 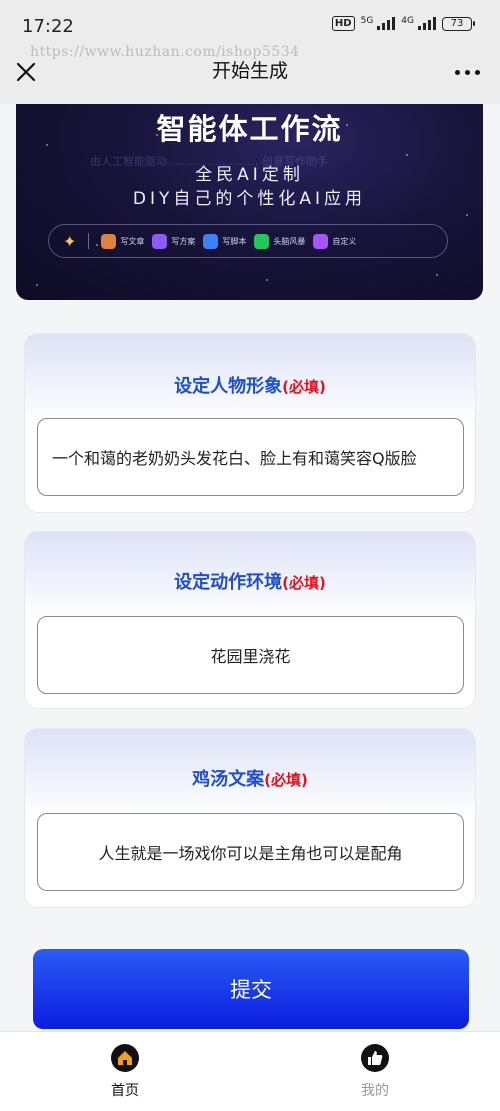 I want to click on banner-line-2: DIY自己的个性化AI应用, so click(x=249, y=199).